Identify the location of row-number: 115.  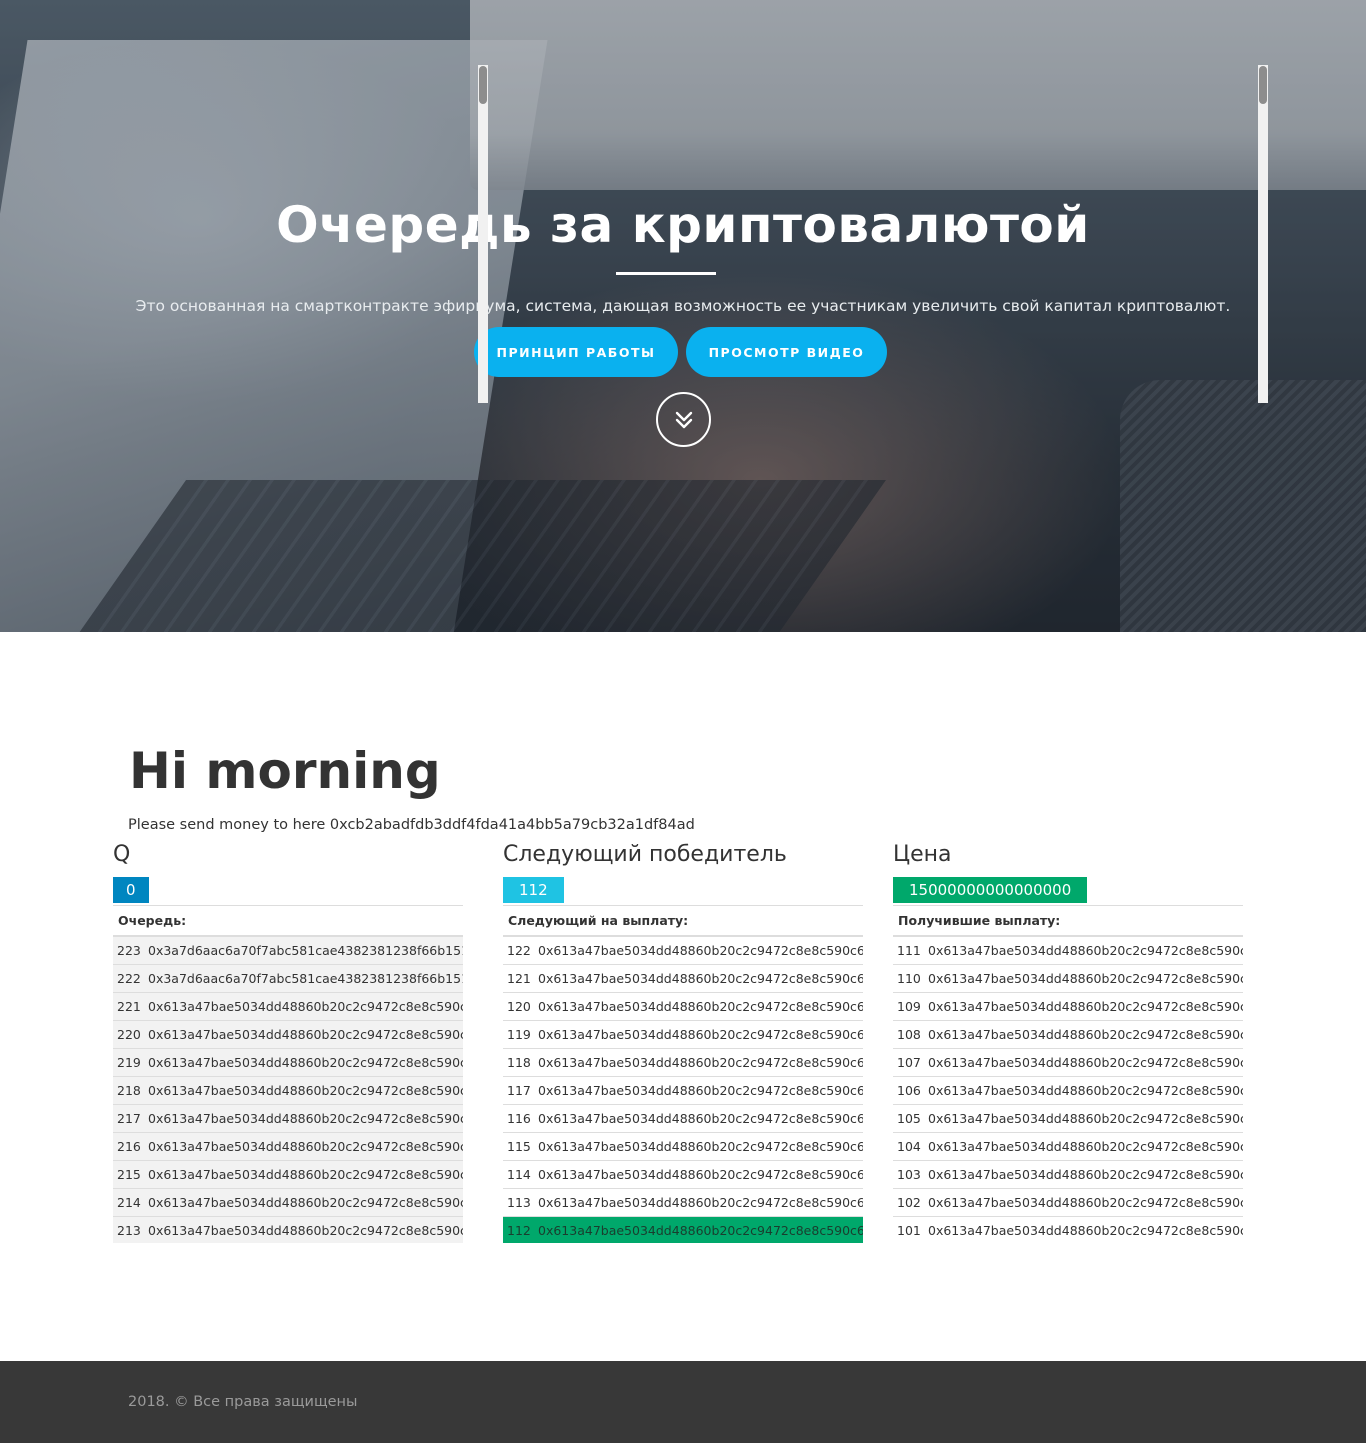
(519, 1146).